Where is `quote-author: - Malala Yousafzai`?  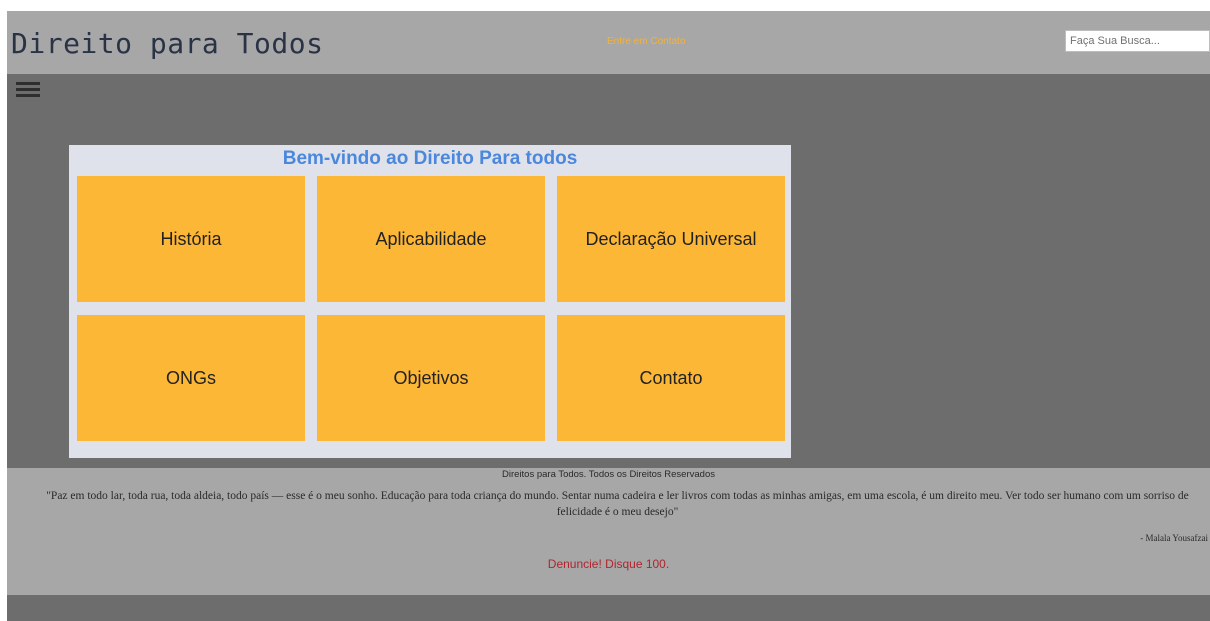 quote-author: - Malala Yousafzai is located at coordinates (1174, 538).